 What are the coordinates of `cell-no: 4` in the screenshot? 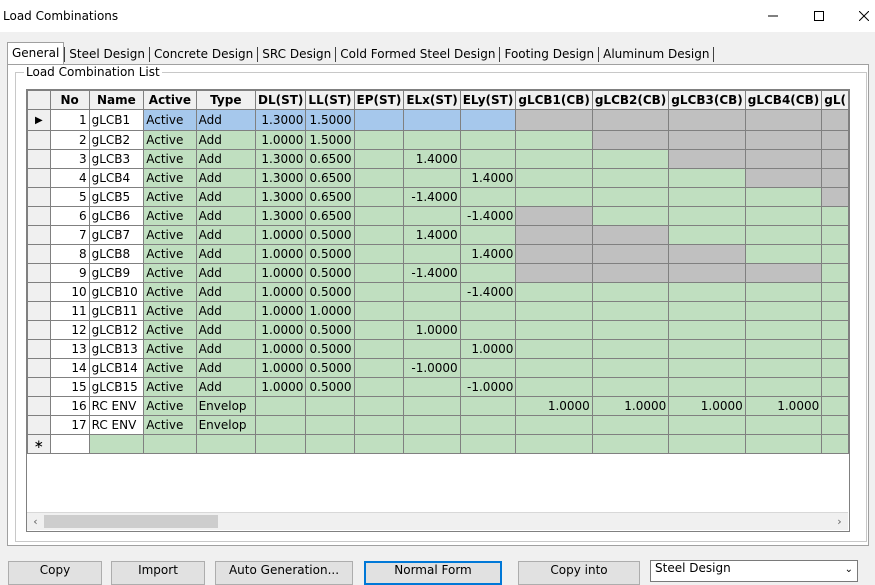 It's located at (69, 178).